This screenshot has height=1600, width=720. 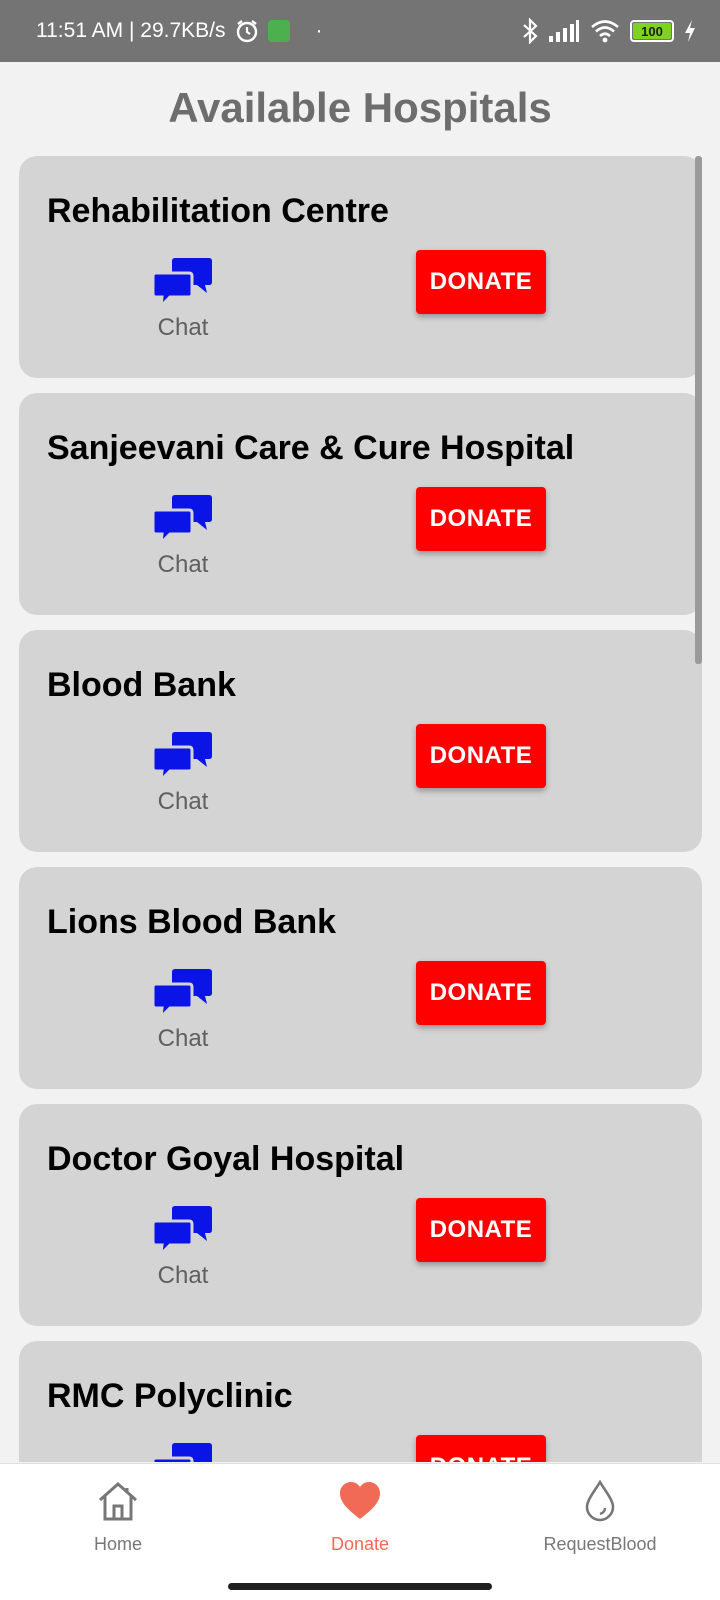 I want to click on heart-icon, so click(x=360, y=1501).